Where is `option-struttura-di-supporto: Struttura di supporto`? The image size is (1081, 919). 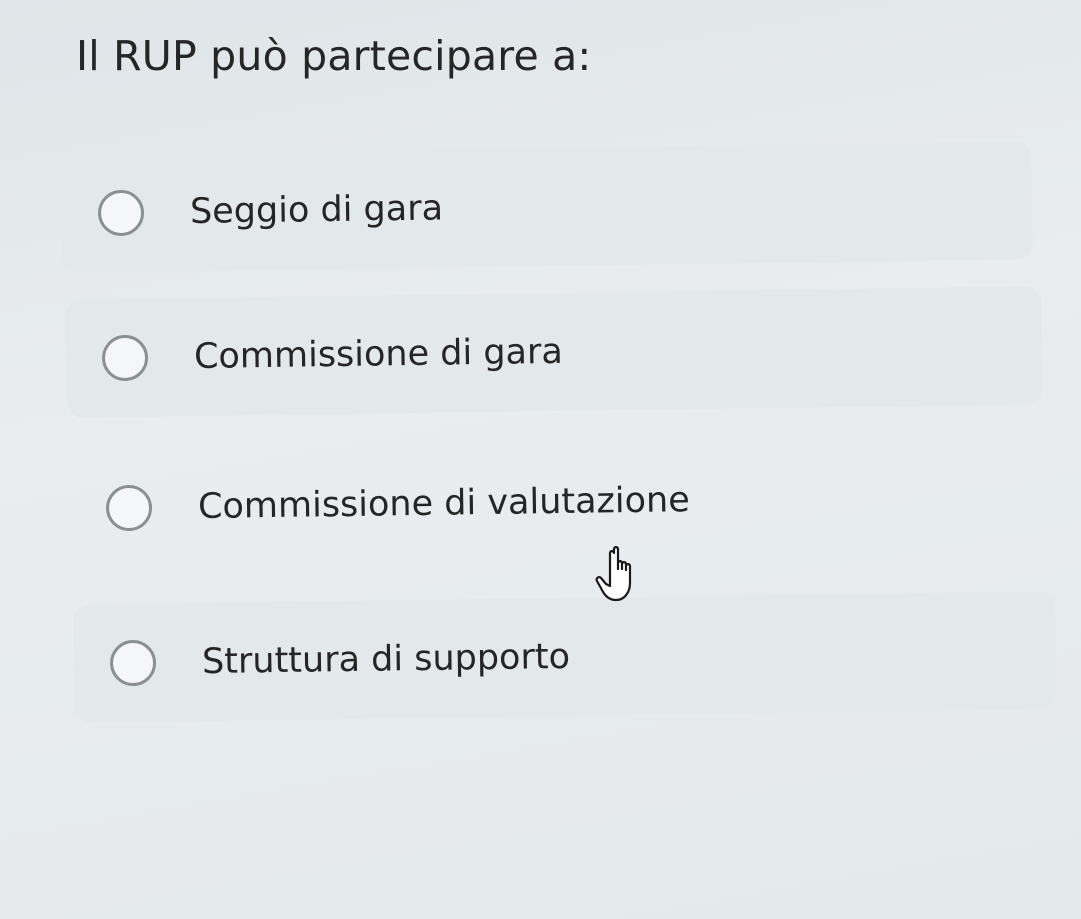
option-struttura-di-supporto: Struttura di supporto is located at coordinates (565, 657).